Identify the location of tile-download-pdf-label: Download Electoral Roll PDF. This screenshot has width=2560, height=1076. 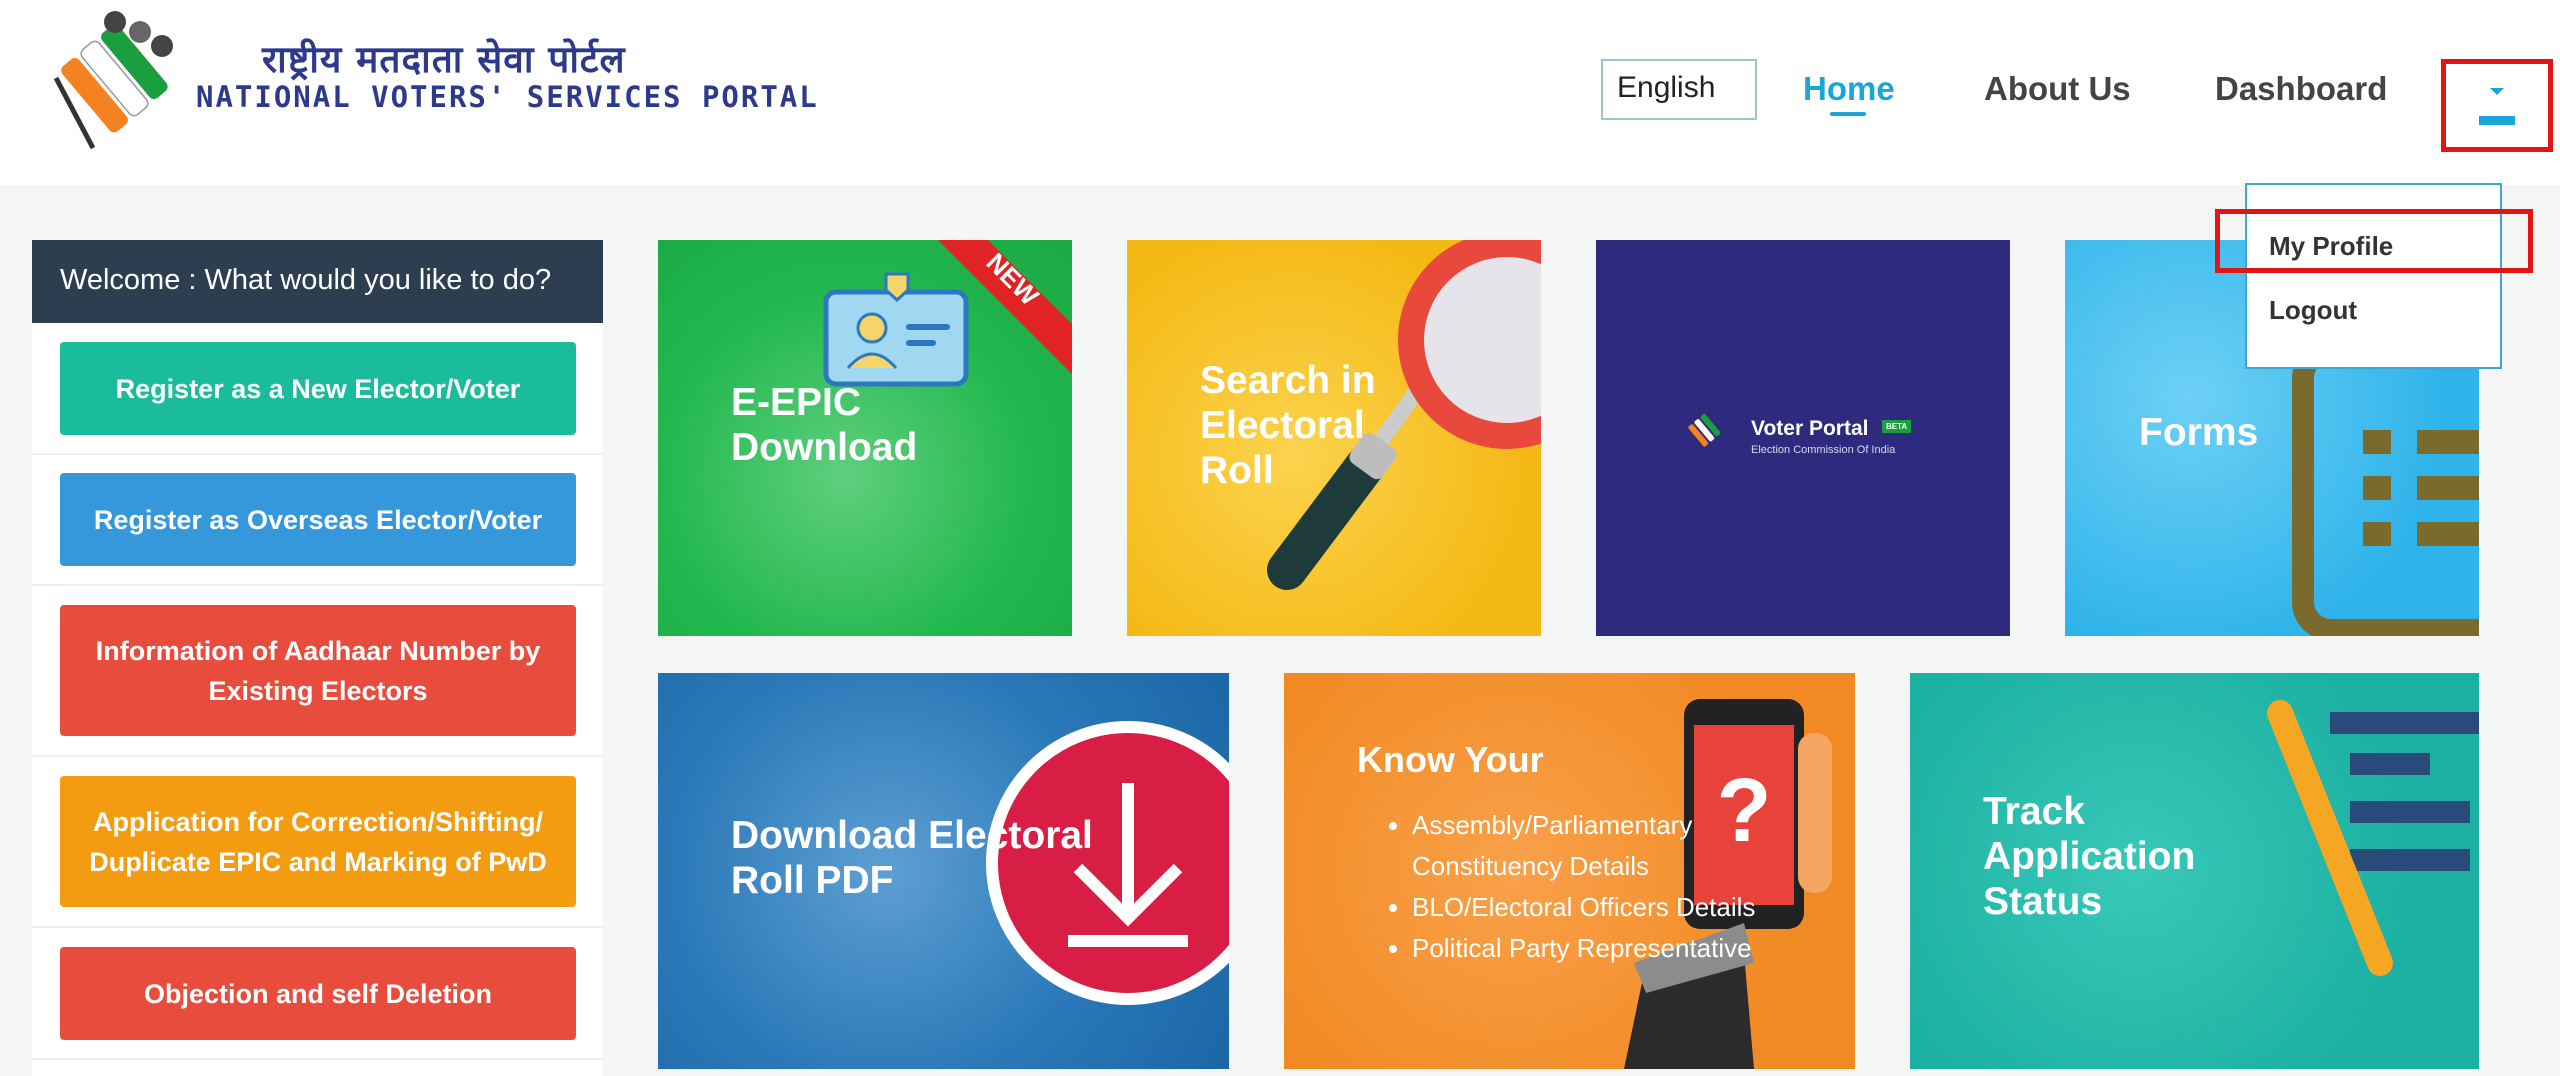
(912, 858).